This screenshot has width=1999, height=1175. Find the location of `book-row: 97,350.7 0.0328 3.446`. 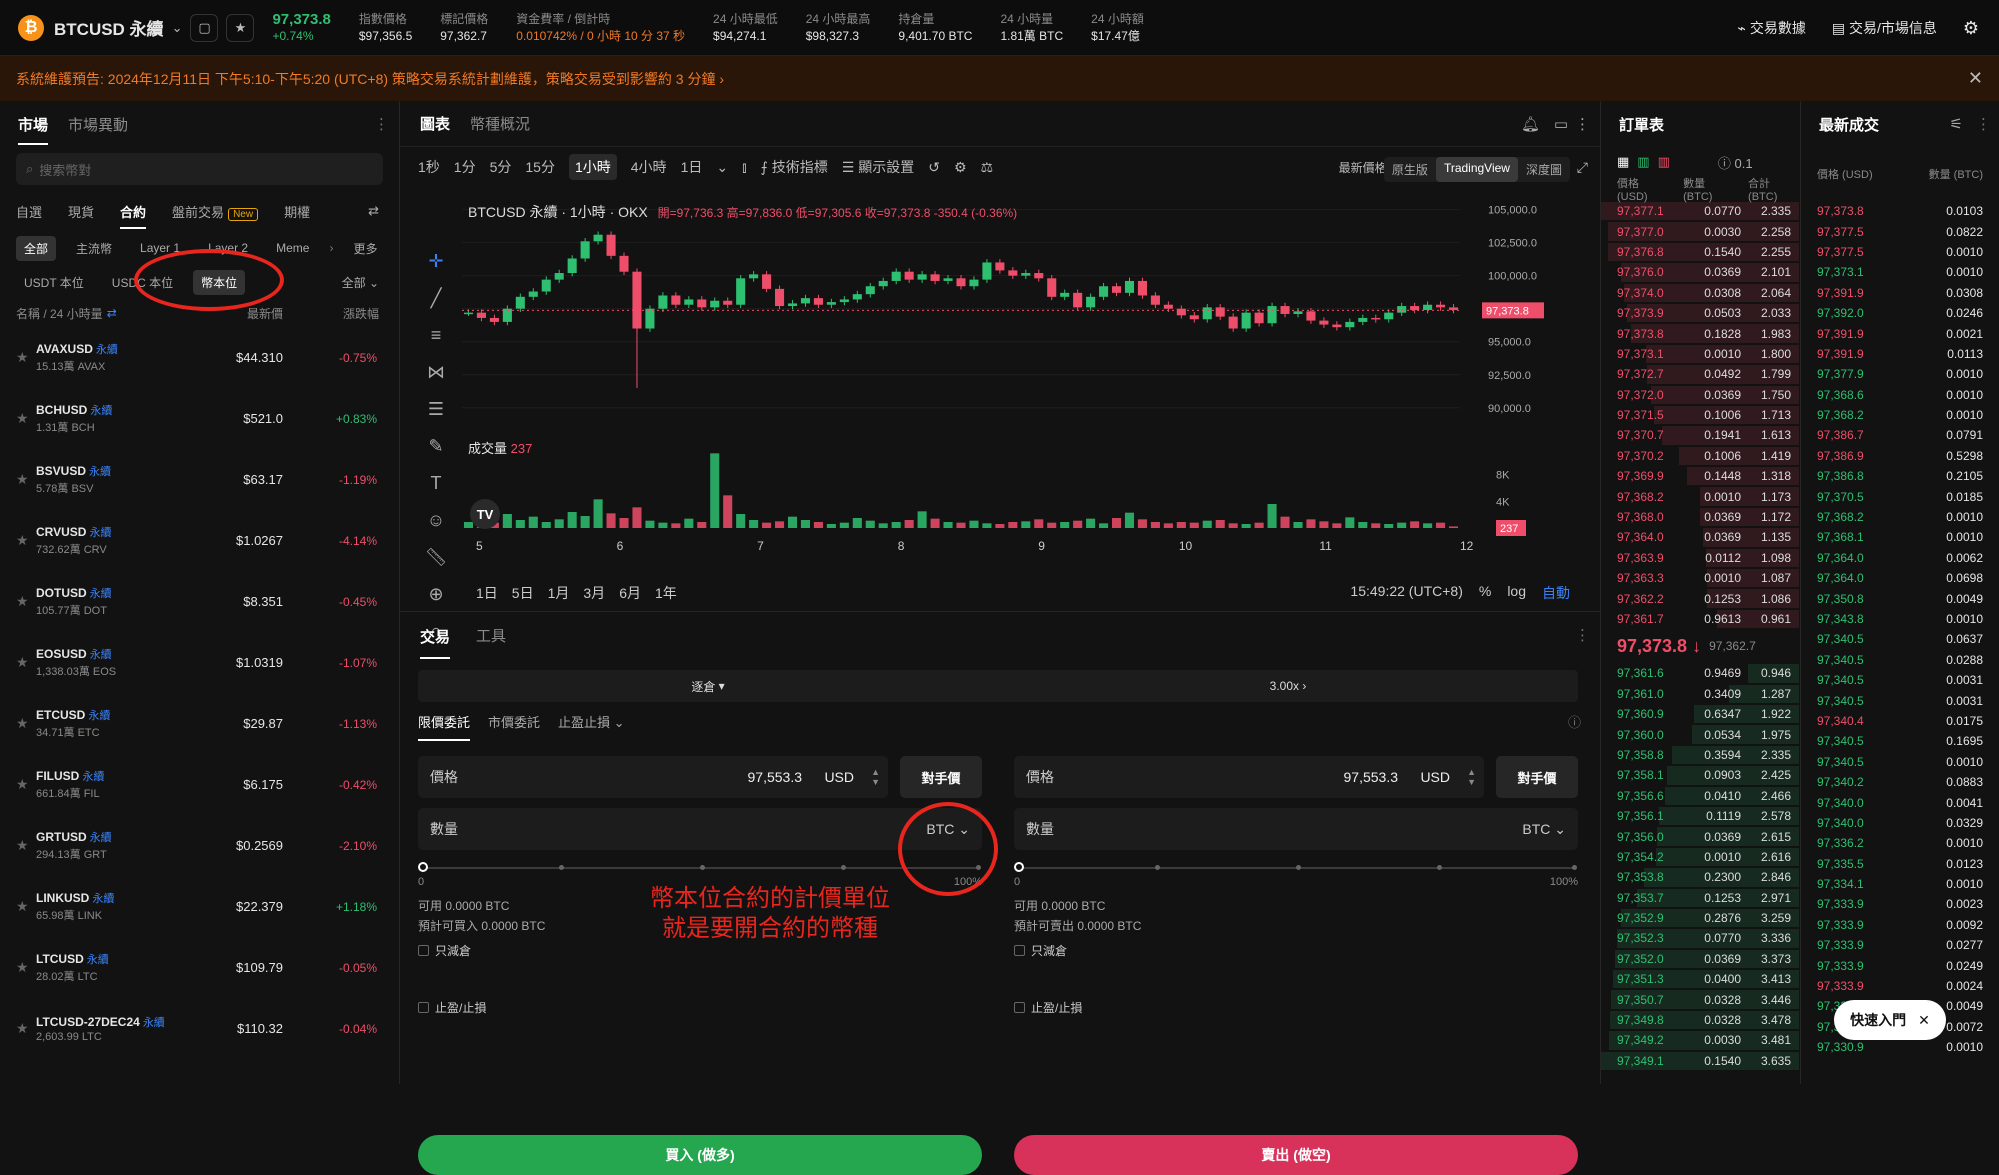

book-row: 97,350.7 0.0328 3.446 is located at coordinates (1700, 999).